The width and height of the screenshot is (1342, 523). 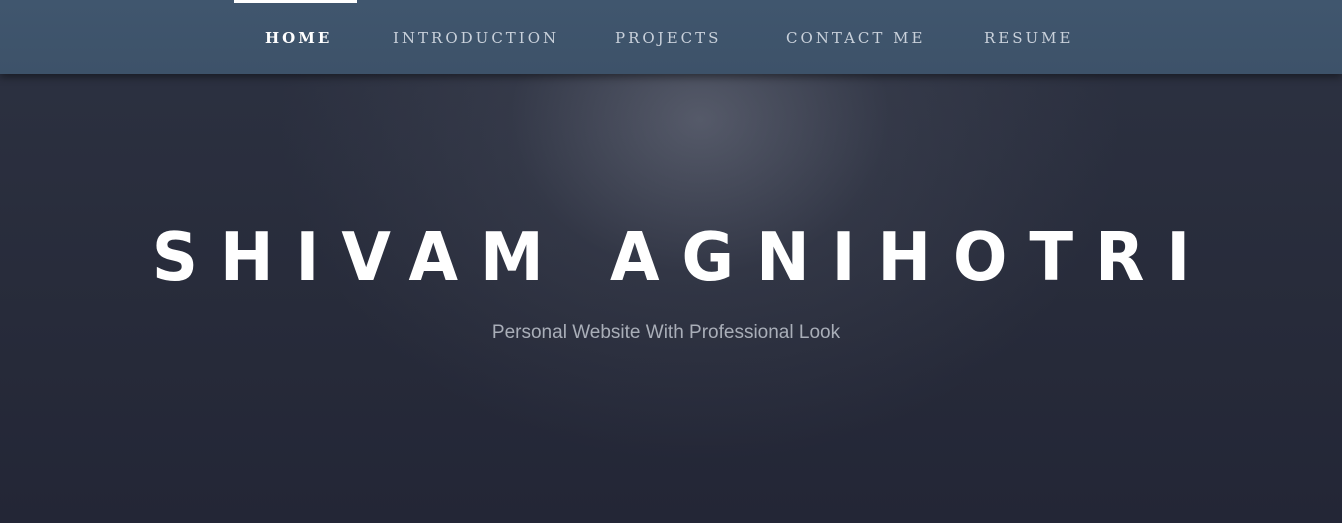 I want to click on nav-home-link: HOME, so click(x=298, y=37).